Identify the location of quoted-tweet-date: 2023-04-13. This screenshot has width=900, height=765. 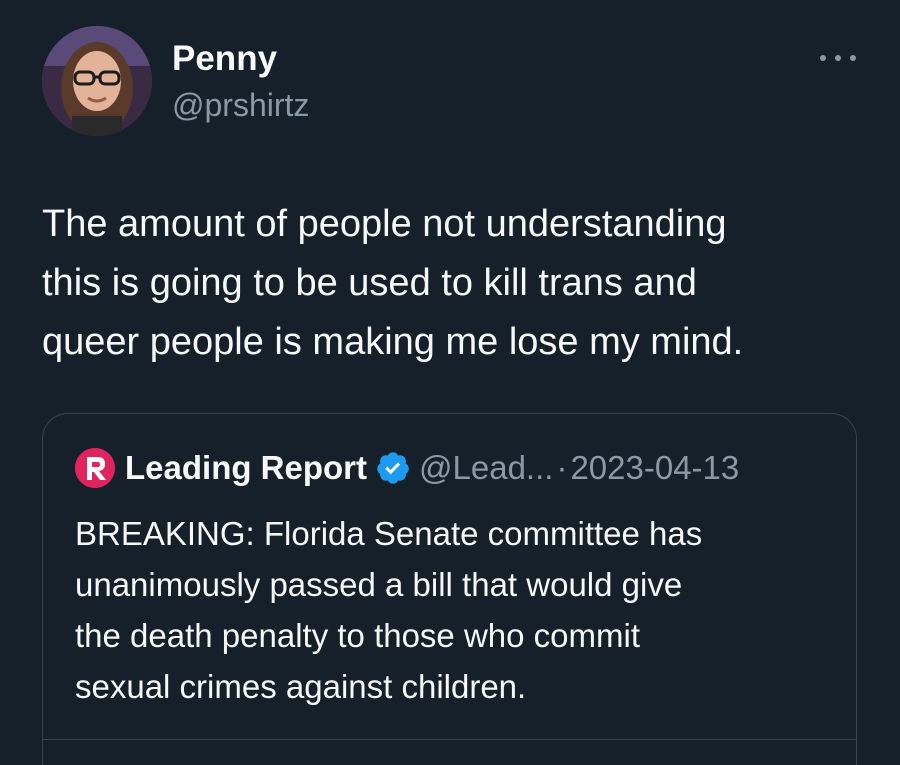
(654, 468).